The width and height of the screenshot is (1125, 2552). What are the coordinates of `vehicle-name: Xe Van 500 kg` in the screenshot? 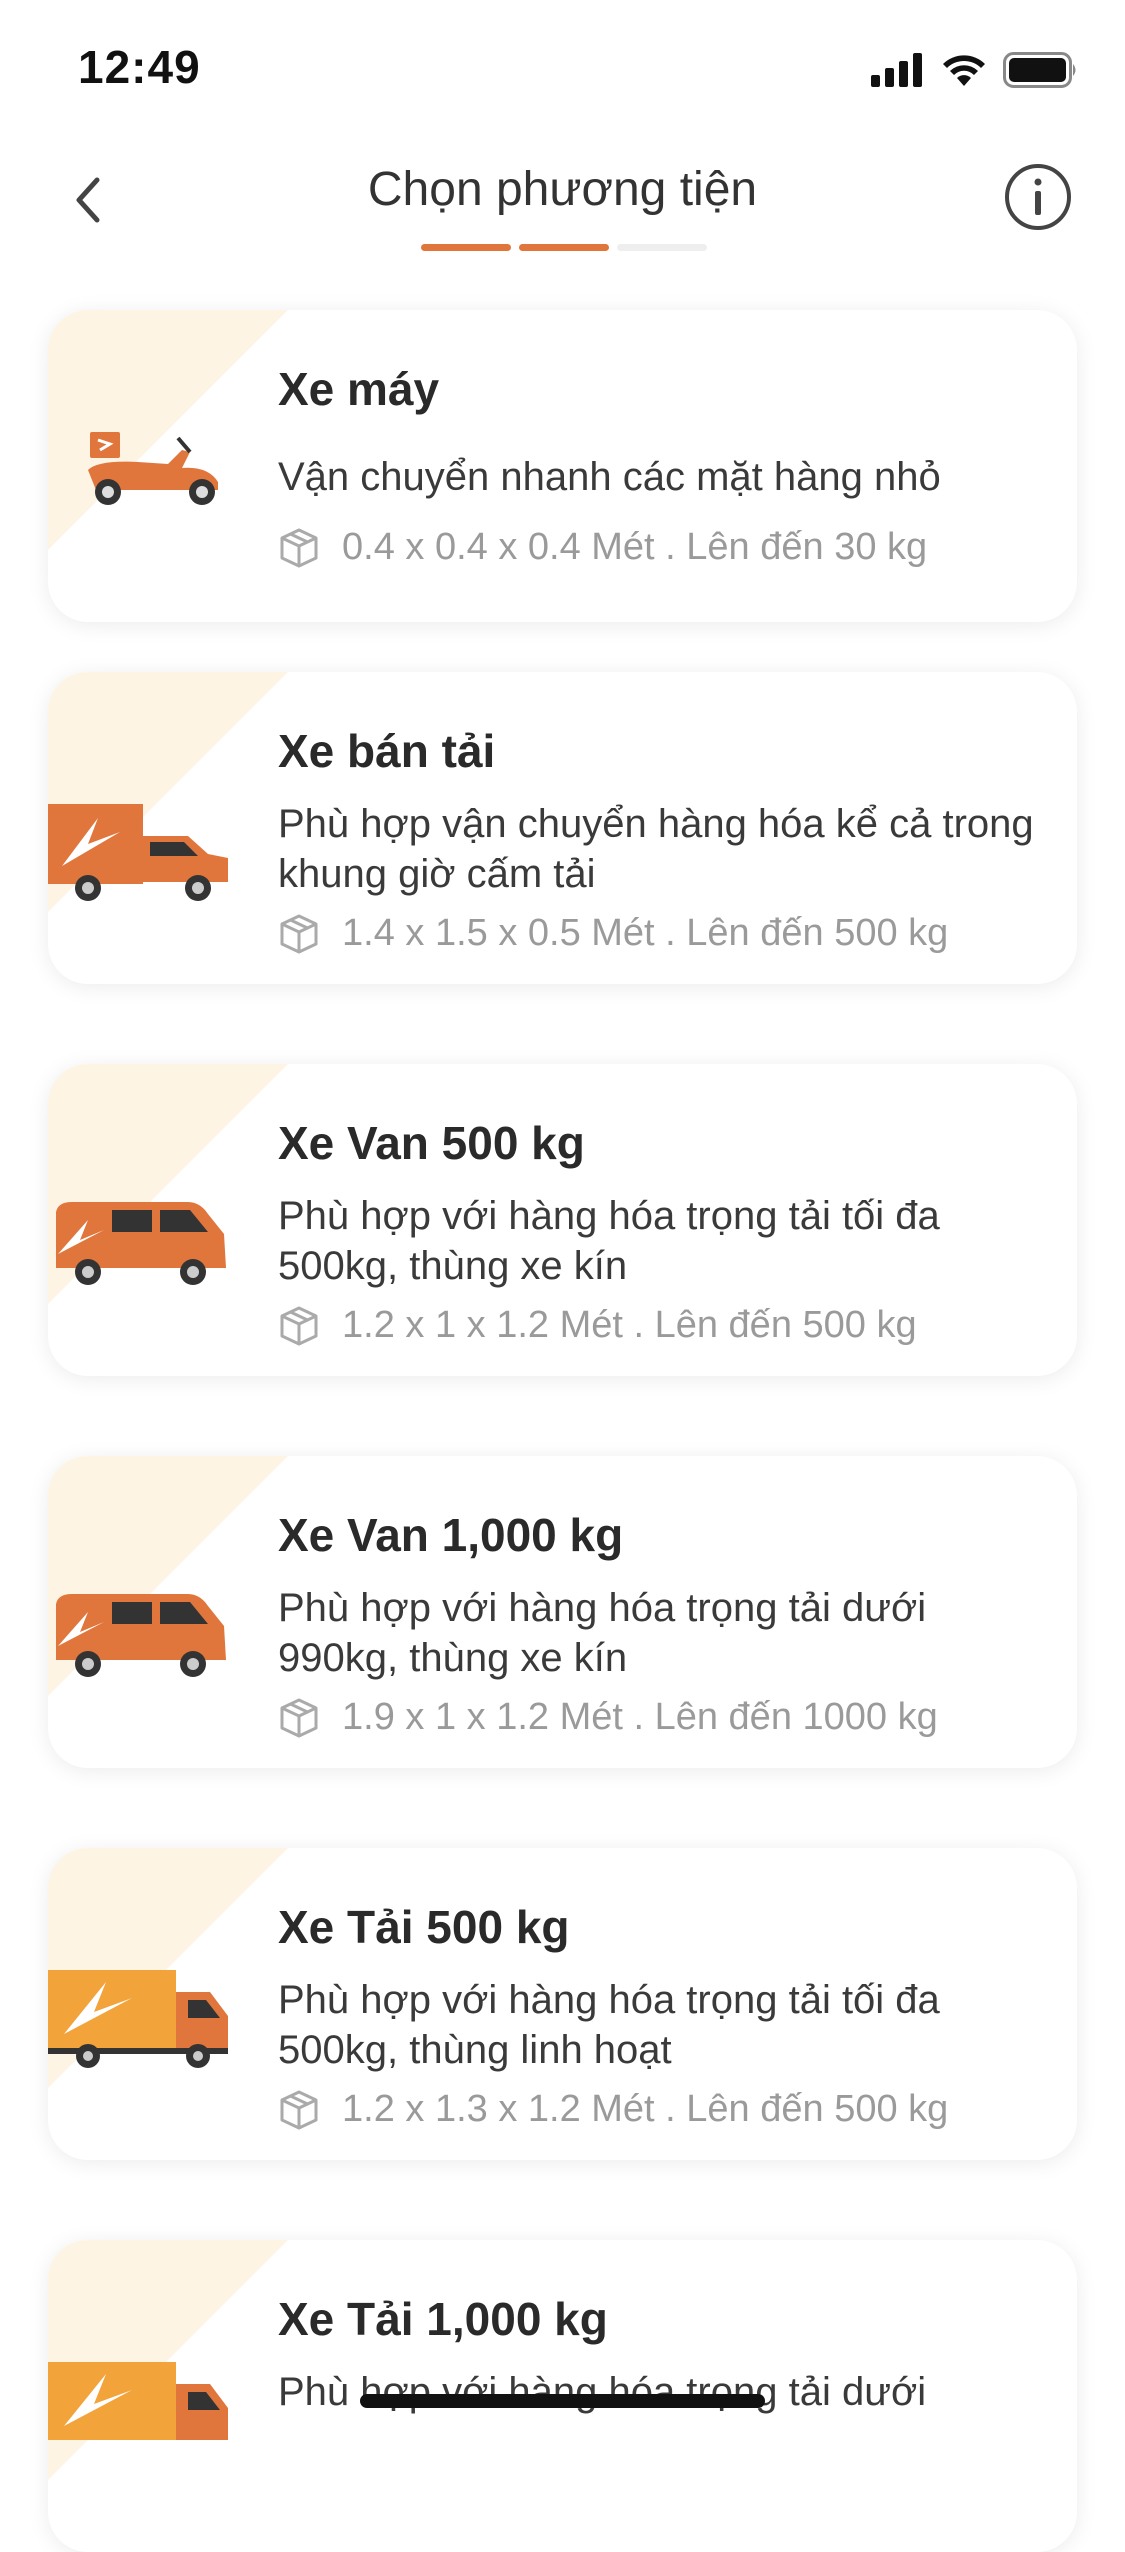 It's located at (431, 1143).